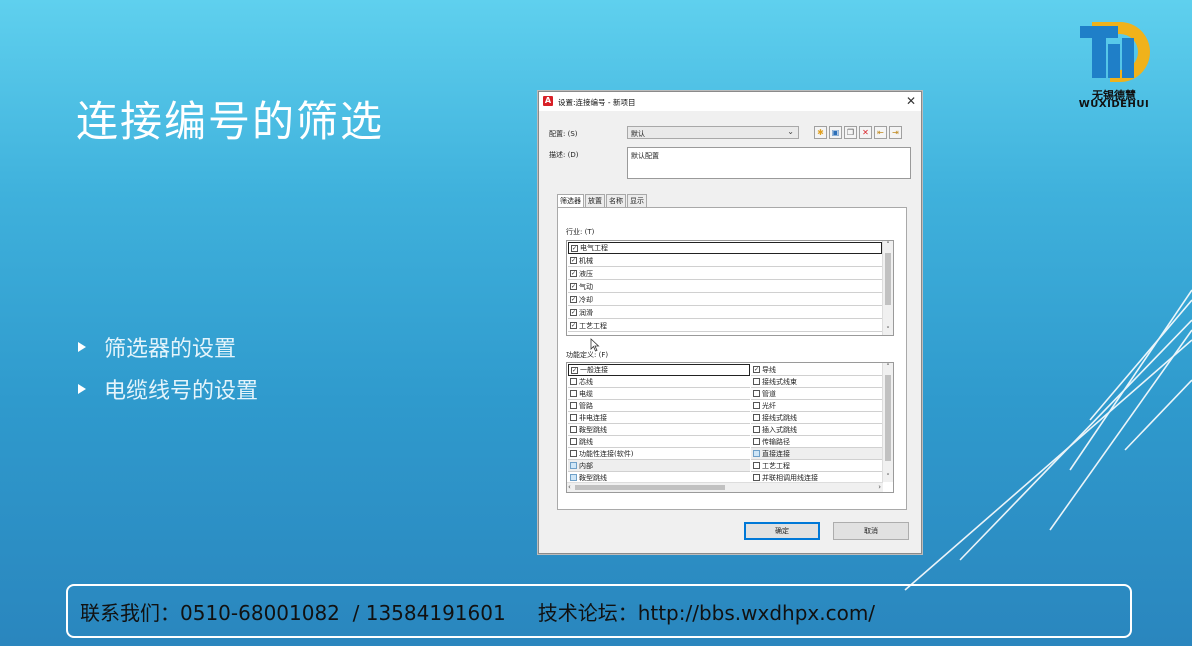  I want to click on config-value: 默认, so click(638, 134).